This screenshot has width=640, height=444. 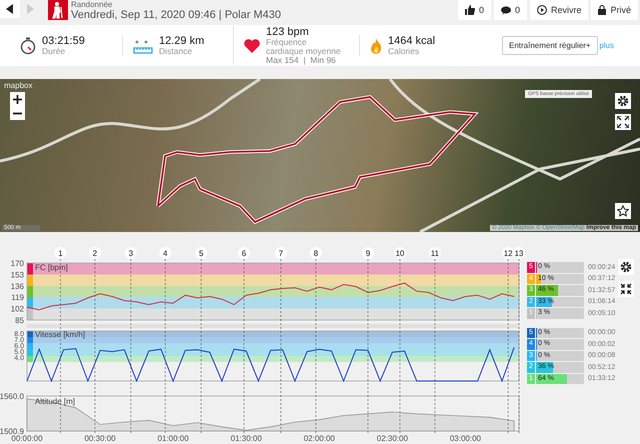 I want to click on zoom-in-button, so click(x=17, y=99).